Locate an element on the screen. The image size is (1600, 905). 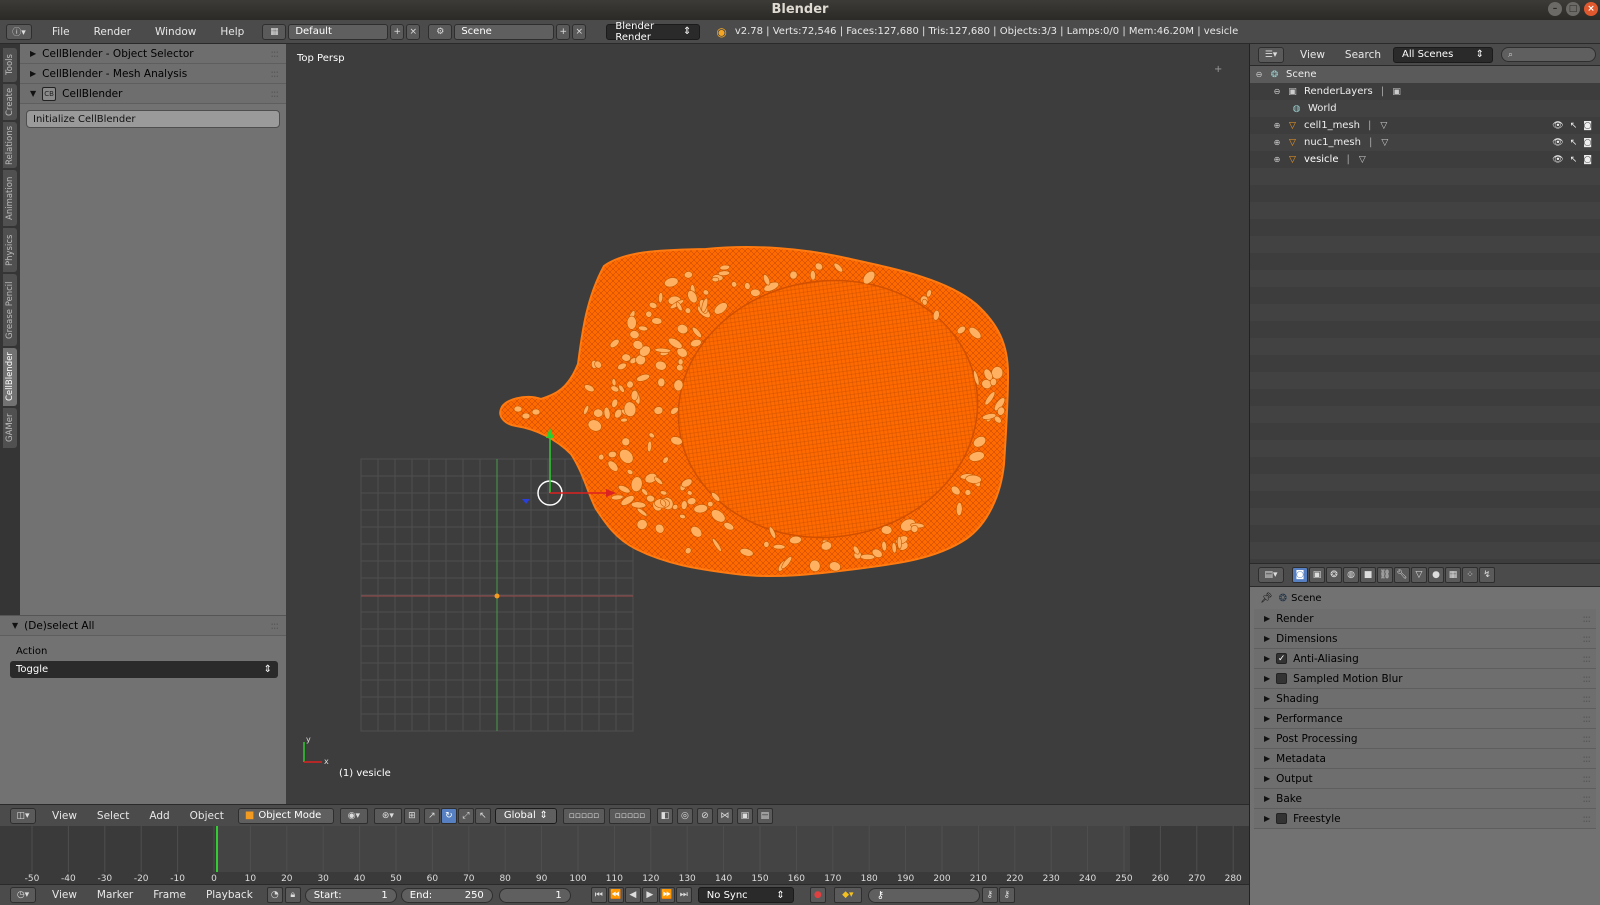
tab-gamer: GAMer is located at coordinates (10, 428).